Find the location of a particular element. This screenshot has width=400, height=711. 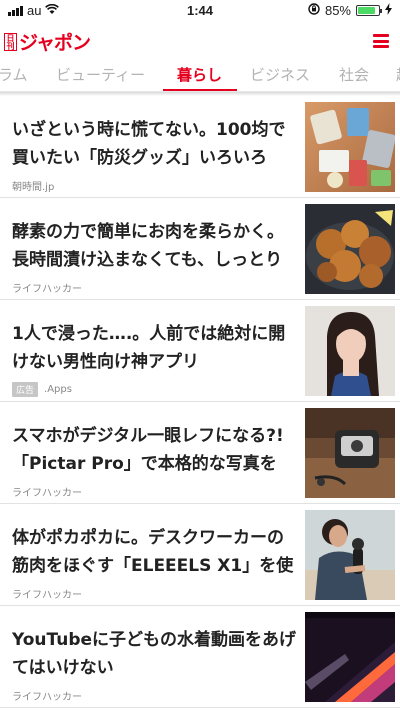

battery-icon is located at coordinates (369, 10).